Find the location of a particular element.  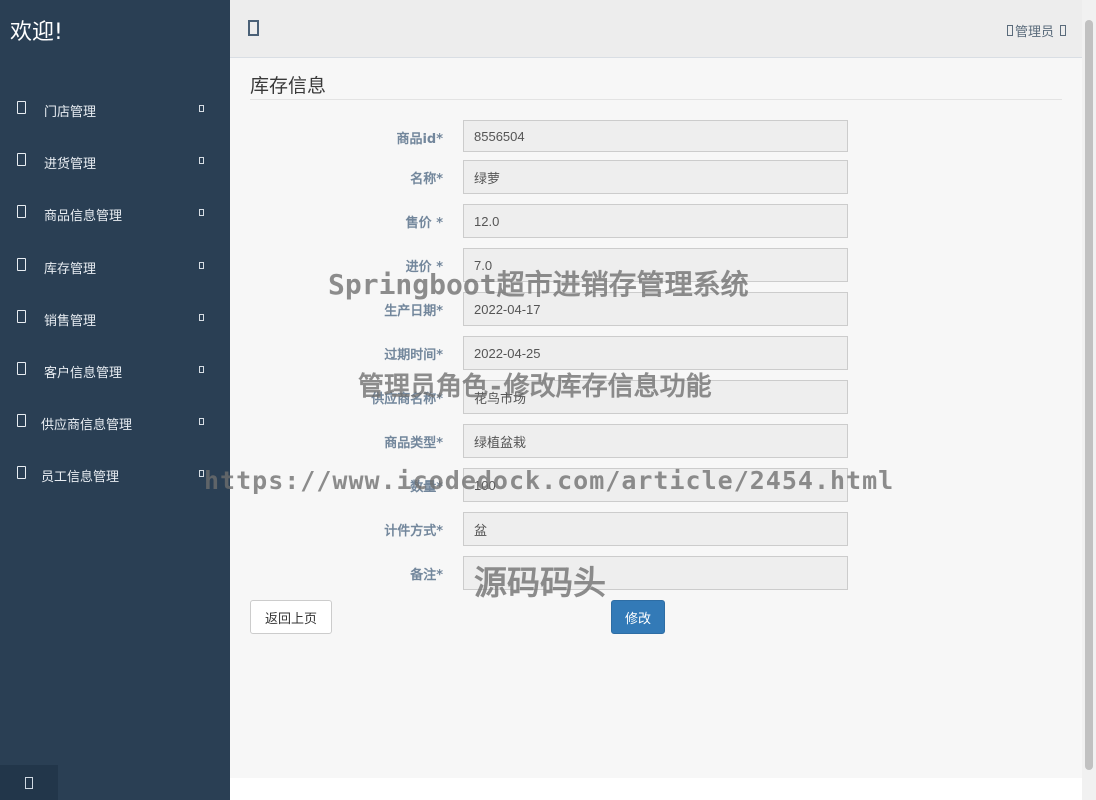

expiry-date-field is located at coordinates (655, 353).